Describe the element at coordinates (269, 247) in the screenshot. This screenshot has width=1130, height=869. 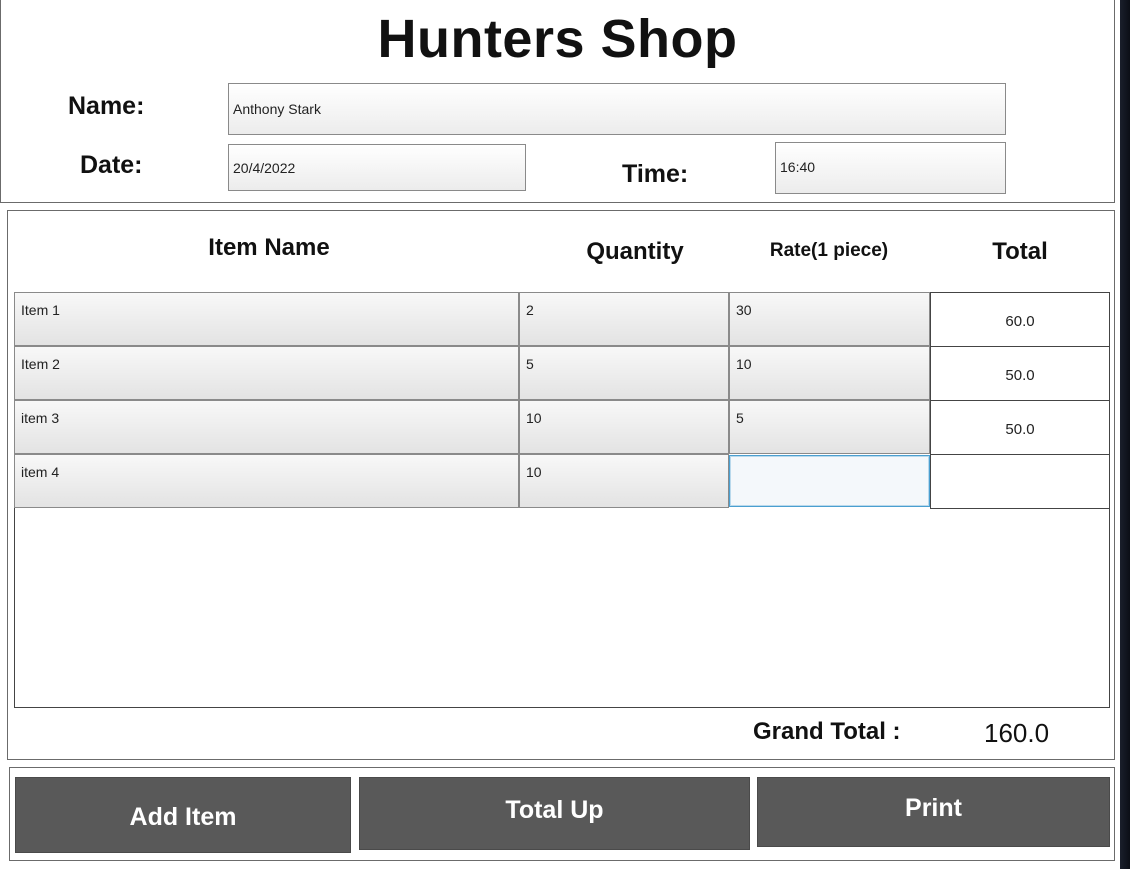
I see `column-header-item-name: Item Name` at that location.